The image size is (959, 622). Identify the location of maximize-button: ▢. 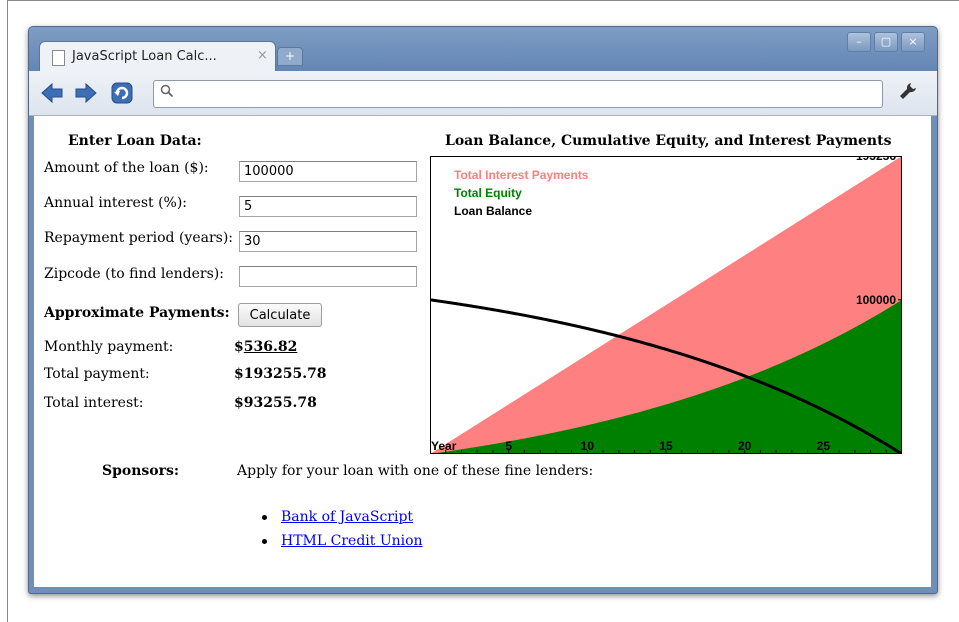
(886, 42).